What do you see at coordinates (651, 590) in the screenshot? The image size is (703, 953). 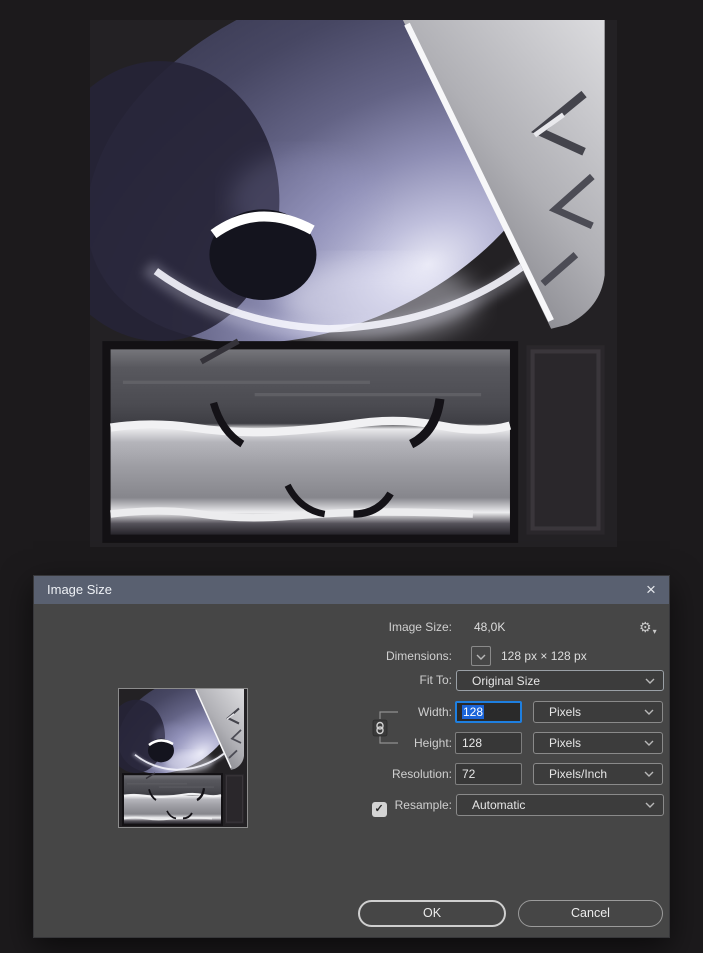 I see `close-icon: ×` at bounding box center [651, 590].